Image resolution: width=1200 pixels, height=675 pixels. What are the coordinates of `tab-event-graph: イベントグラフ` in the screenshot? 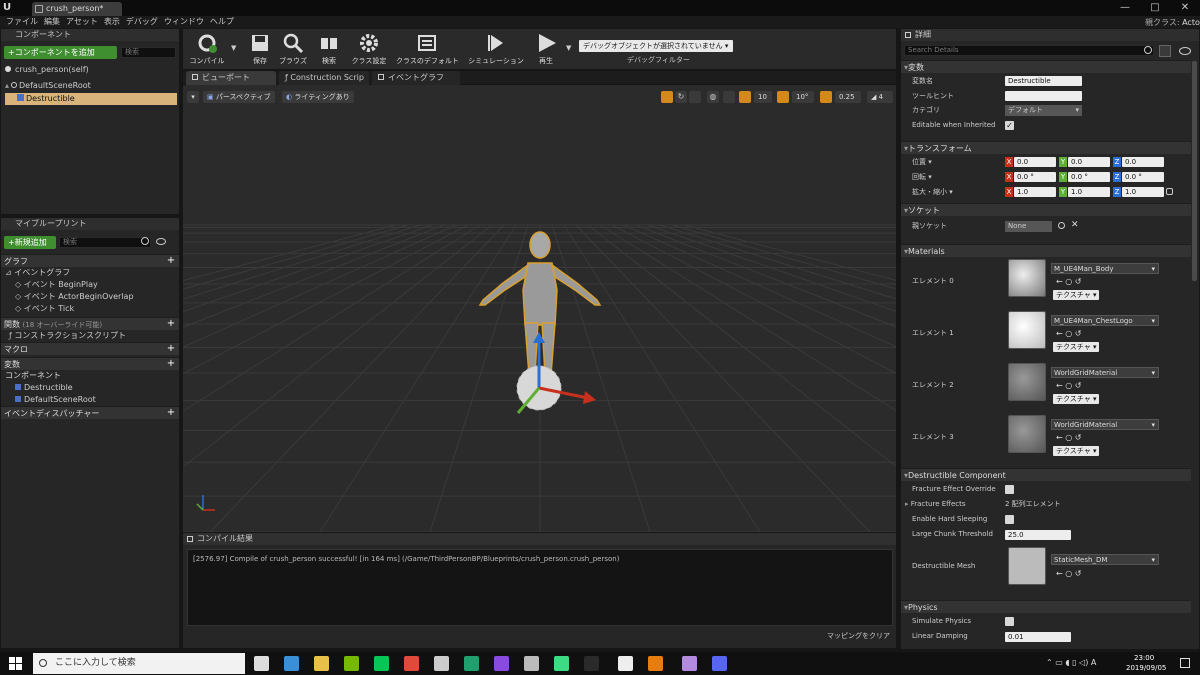 It's located at (416, 78).